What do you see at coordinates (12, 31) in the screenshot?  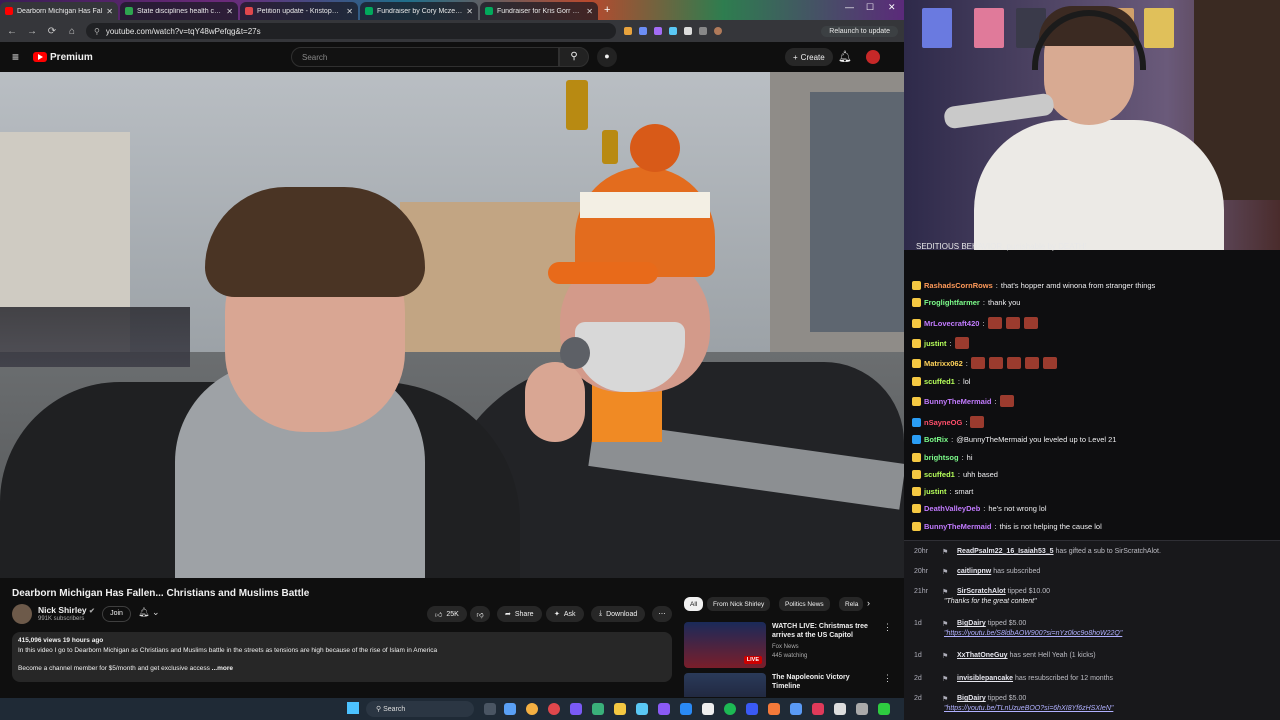 I see `back-icon: ←` at bounding box center [12, 31].